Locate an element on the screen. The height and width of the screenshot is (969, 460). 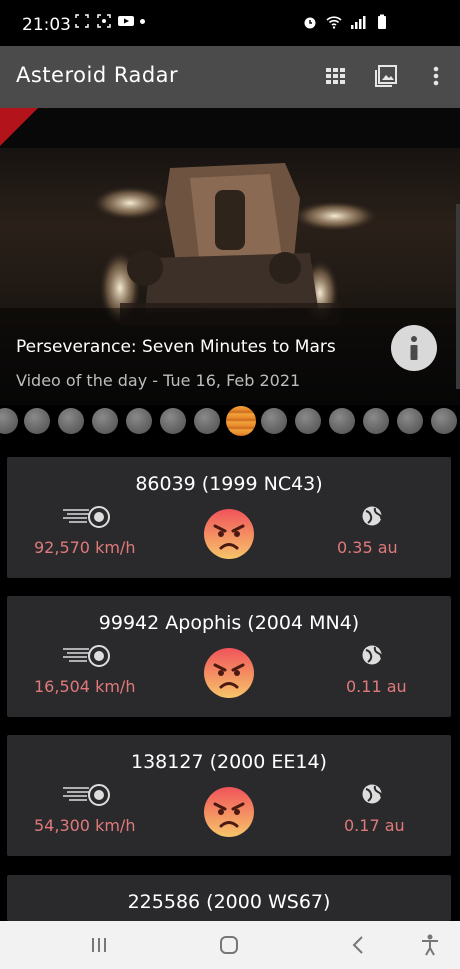
info-button is located at coordinates (414, 348).